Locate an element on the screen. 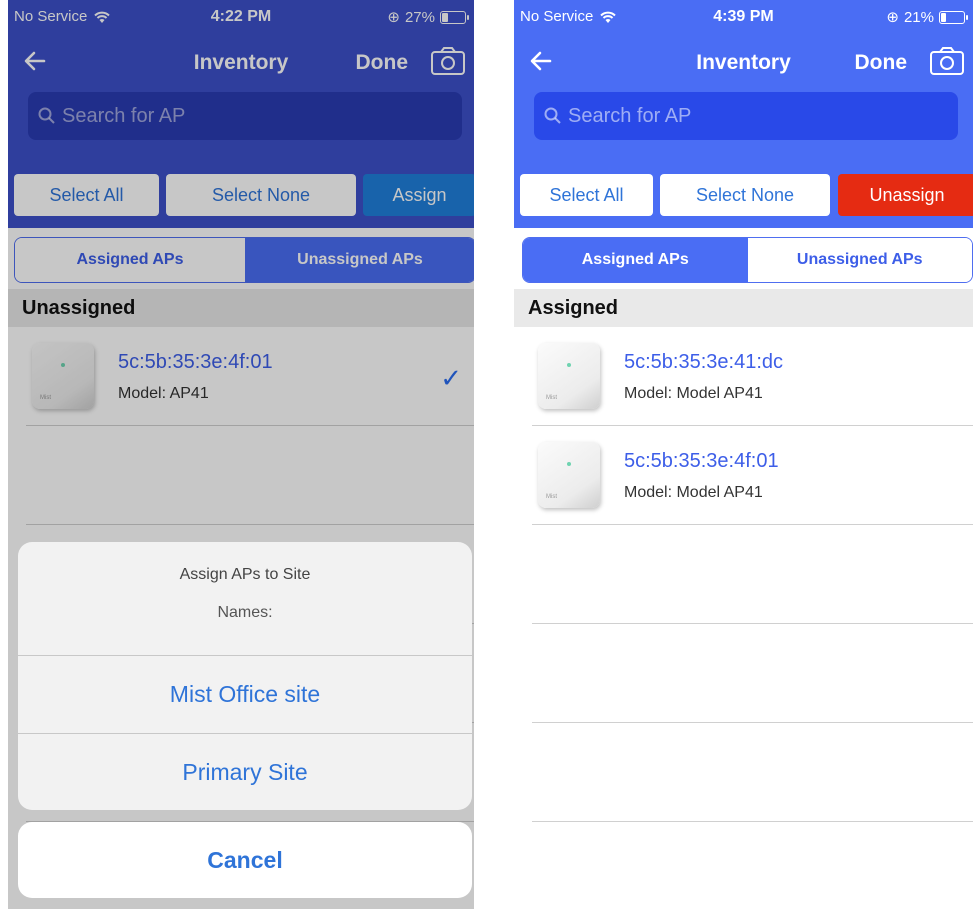  tab-switcher: Assigned APs Unassigned APs is located at coordinates (747, 260).